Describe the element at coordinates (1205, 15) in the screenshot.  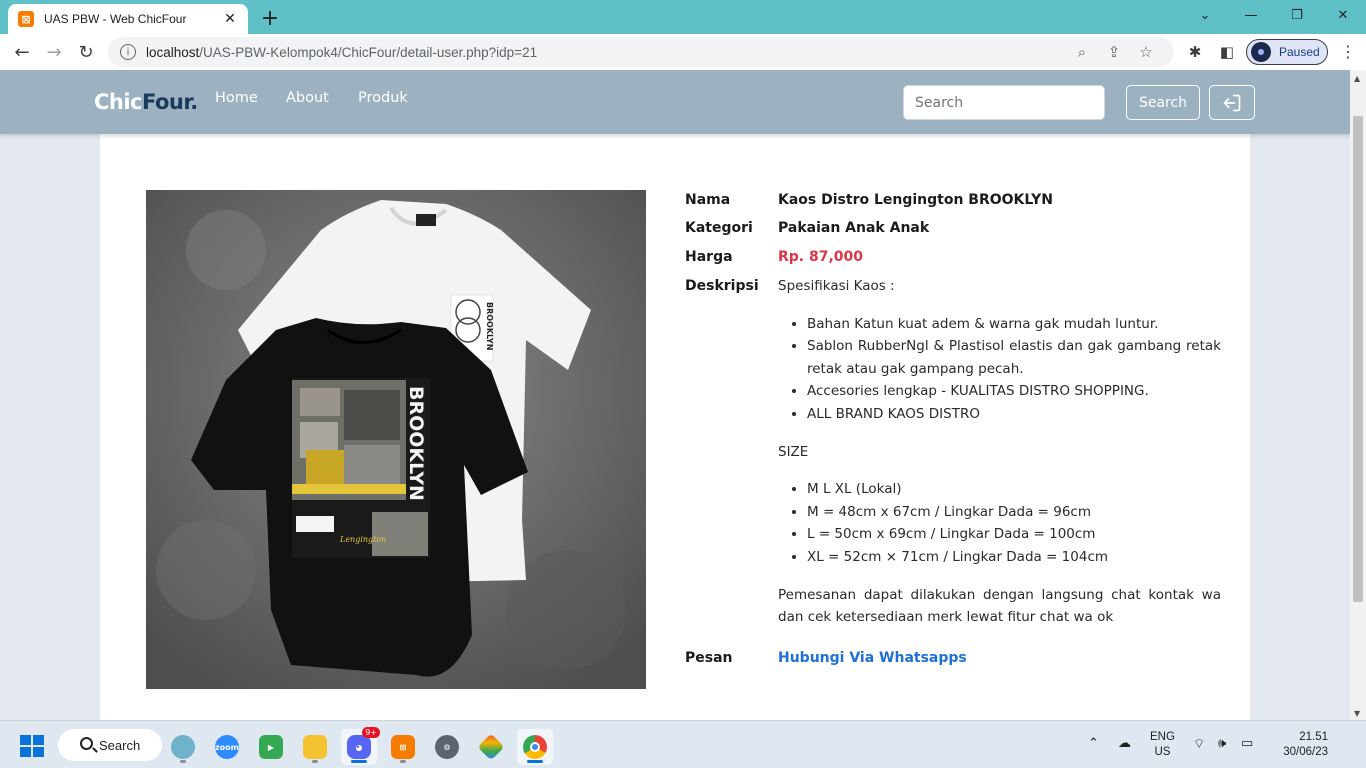
I see `tab-search-chevron-icon: ⌄` at that location.